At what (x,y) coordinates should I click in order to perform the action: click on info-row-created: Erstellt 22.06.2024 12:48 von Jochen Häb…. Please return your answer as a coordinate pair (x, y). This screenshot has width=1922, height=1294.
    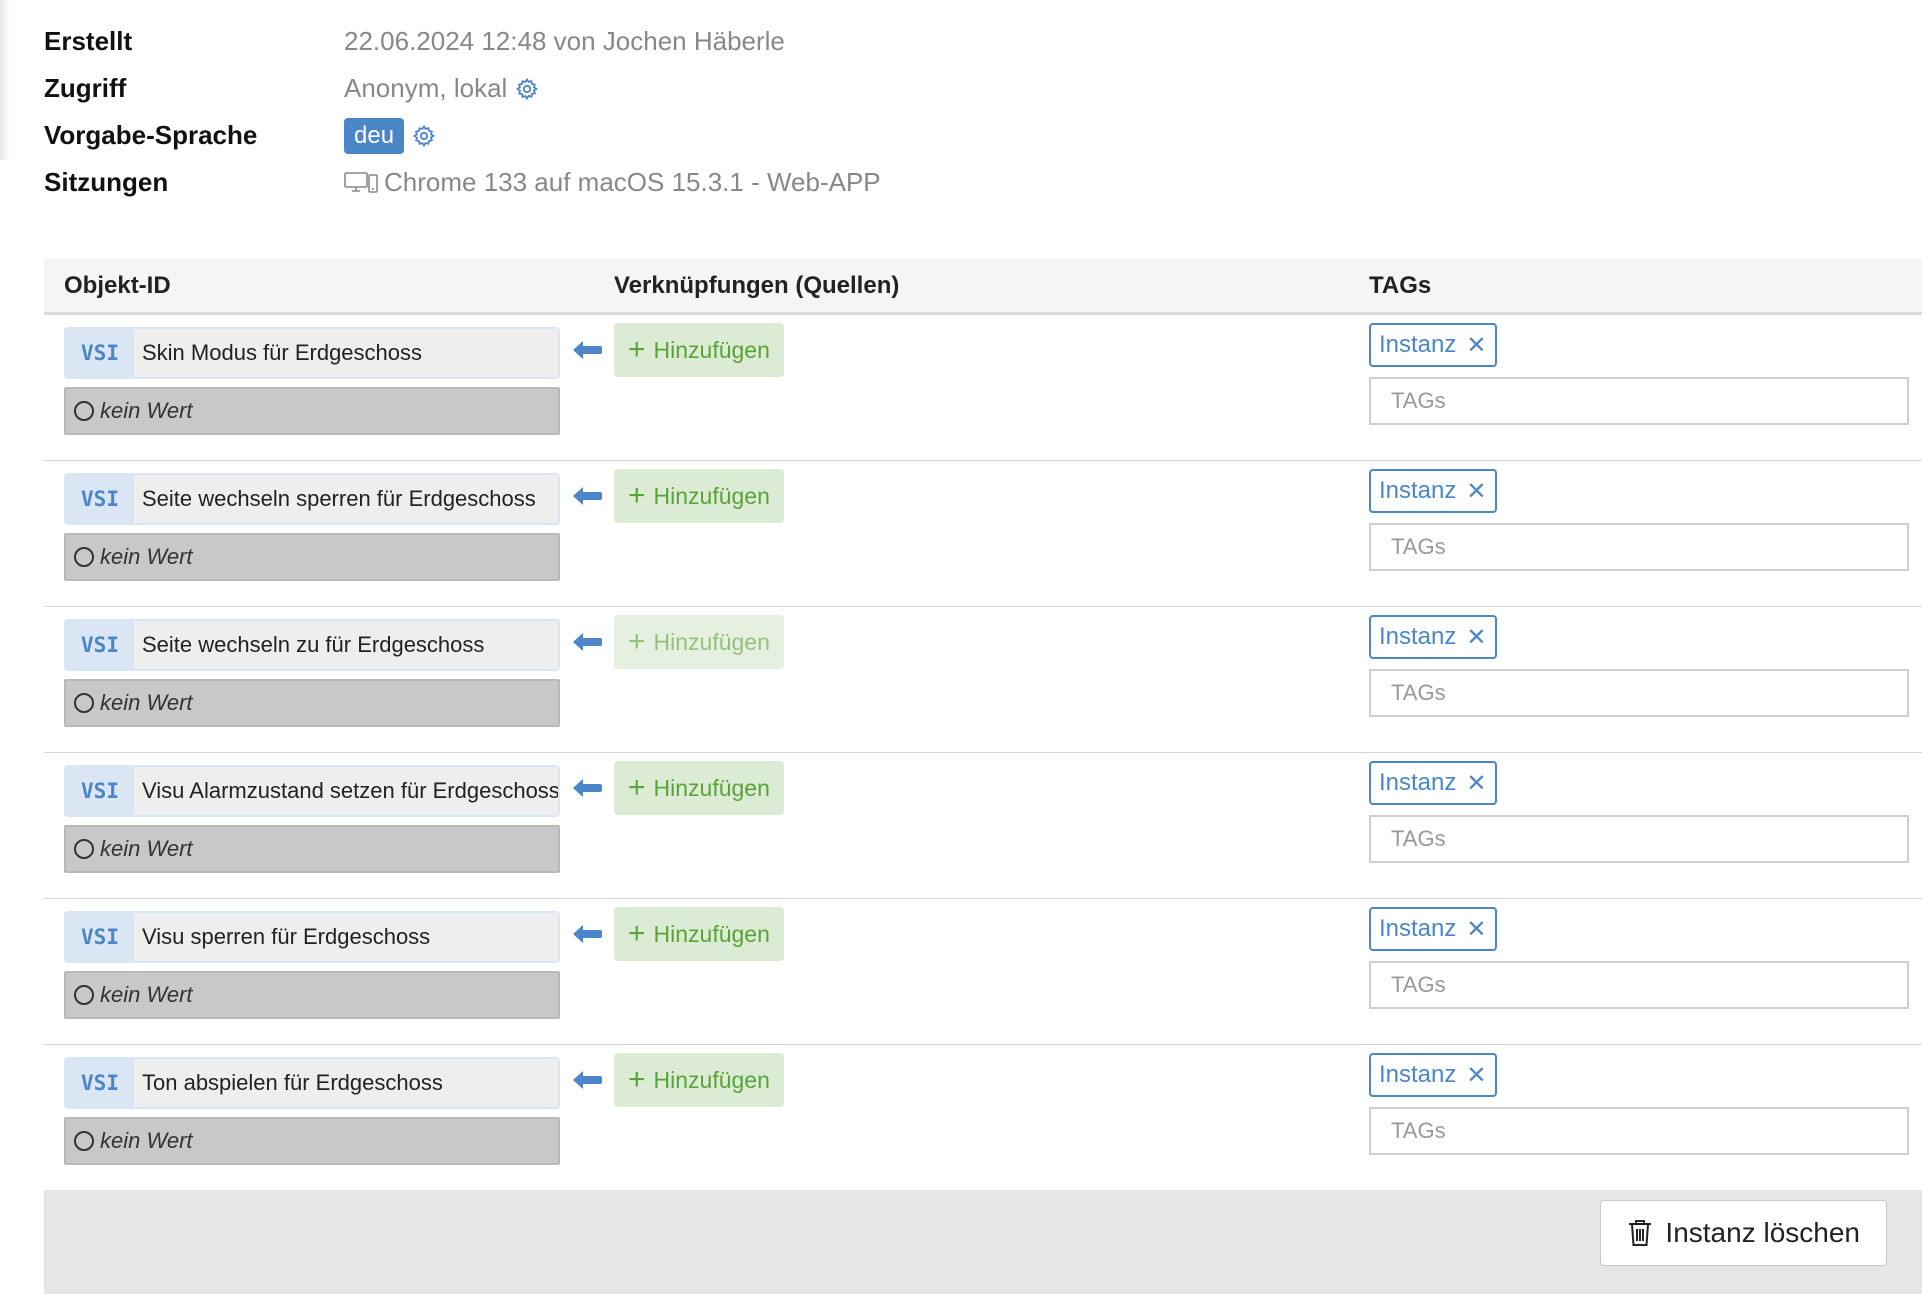
    Looking at the image, I should click on (462, 41).